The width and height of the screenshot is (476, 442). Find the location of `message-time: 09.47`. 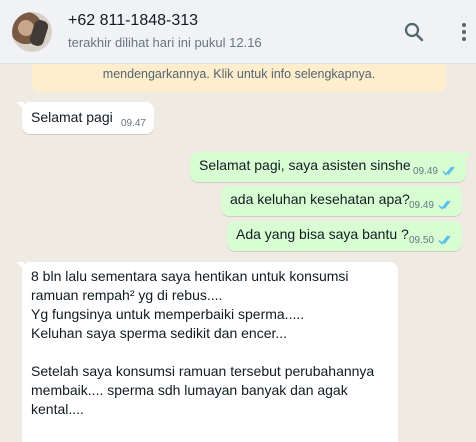

message-time: 09.47 is located at coordinates (133, 123).